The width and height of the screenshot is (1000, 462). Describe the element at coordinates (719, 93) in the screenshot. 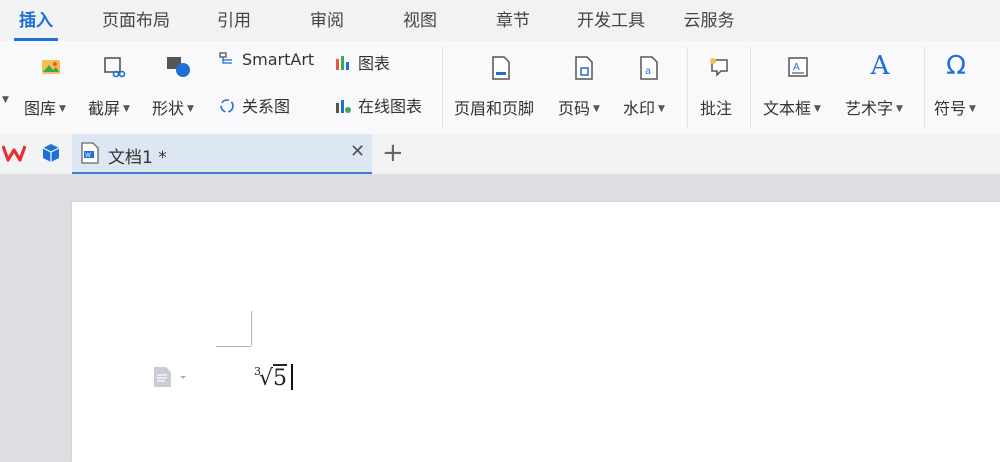

I see `comment-button: 批注` at that location.